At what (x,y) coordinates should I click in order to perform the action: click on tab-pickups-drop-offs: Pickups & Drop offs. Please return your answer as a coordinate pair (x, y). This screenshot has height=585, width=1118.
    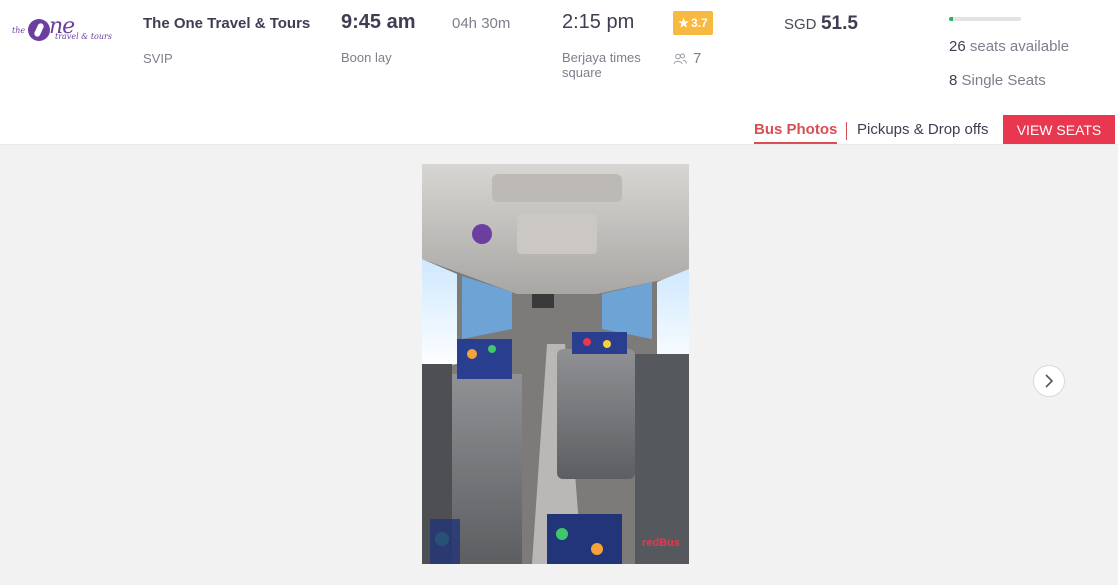
    Looking at the image, I should click on (922, 129).